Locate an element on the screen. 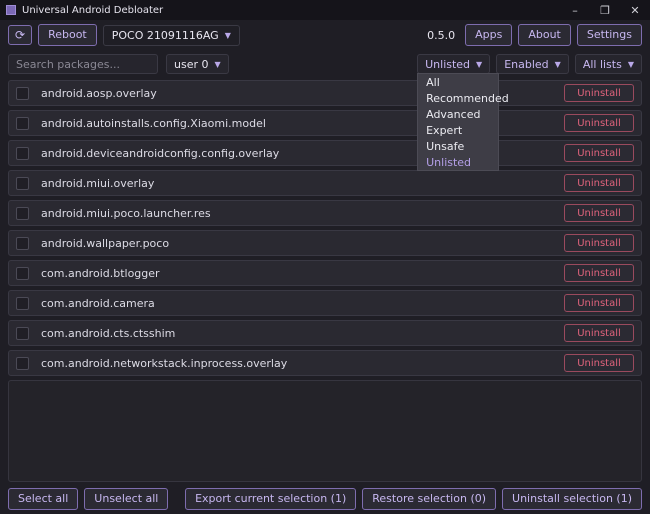 This screenshot has width=650, height=514. package-name: android.aosp.overlay is located at coordinates (99, 93).